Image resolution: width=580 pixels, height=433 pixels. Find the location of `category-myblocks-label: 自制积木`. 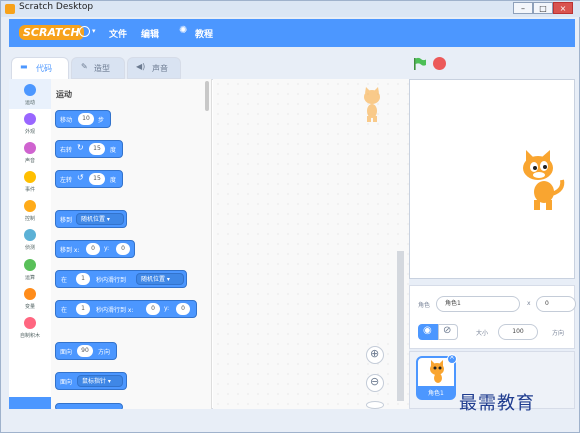

category-myblocks-label: 自制积木 is located at coordinates (30, 335).